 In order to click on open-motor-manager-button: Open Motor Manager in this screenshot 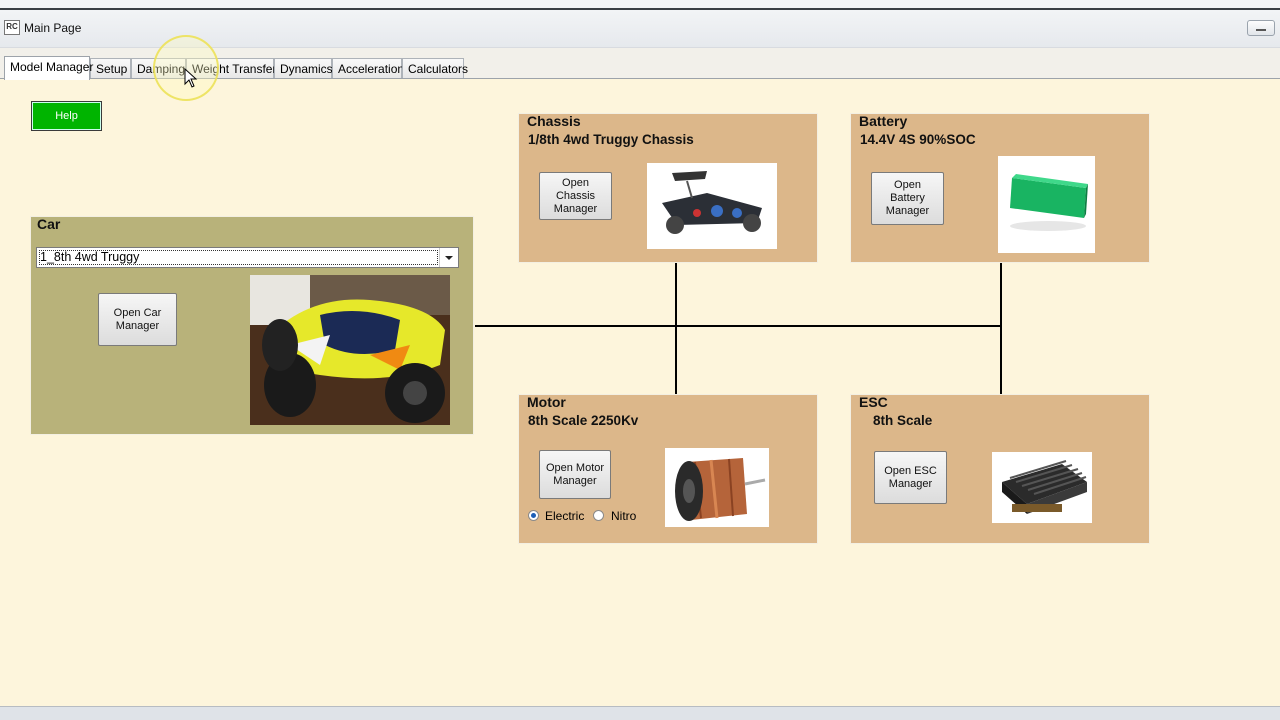, I will do `click(575, 474)`.